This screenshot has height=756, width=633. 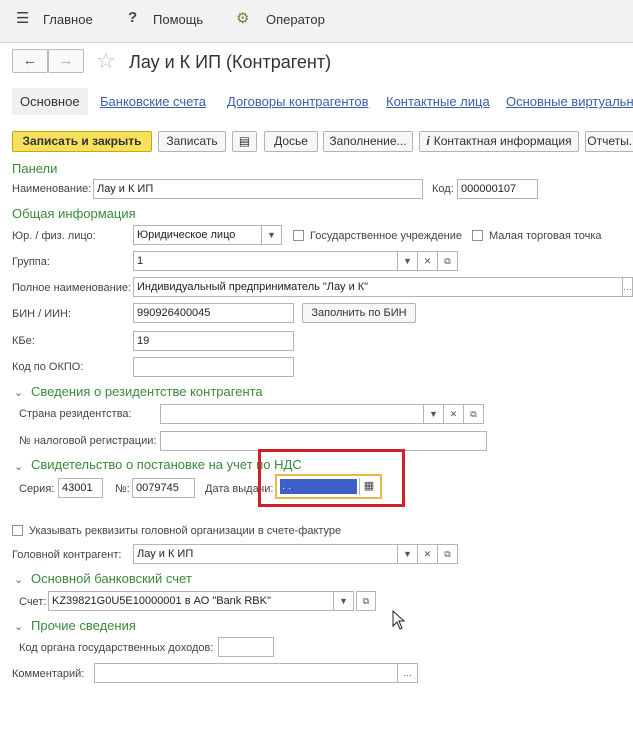 What do you see at coordinates (66, 61) in the screenshot?
I see `forward-icon: →` at bounding box center [66, 61].